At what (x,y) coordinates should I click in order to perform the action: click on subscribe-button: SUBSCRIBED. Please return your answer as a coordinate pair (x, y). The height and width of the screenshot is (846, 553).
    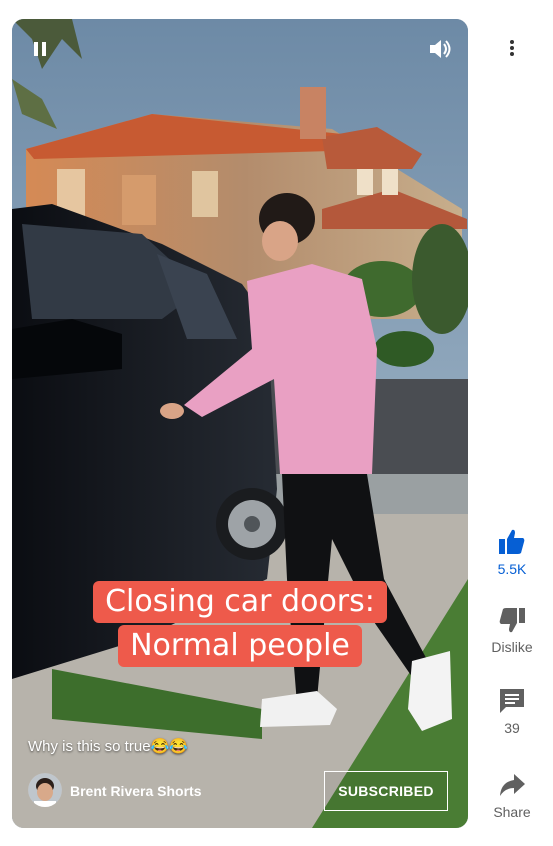
    Looking at the image, I should click on (386, 791).